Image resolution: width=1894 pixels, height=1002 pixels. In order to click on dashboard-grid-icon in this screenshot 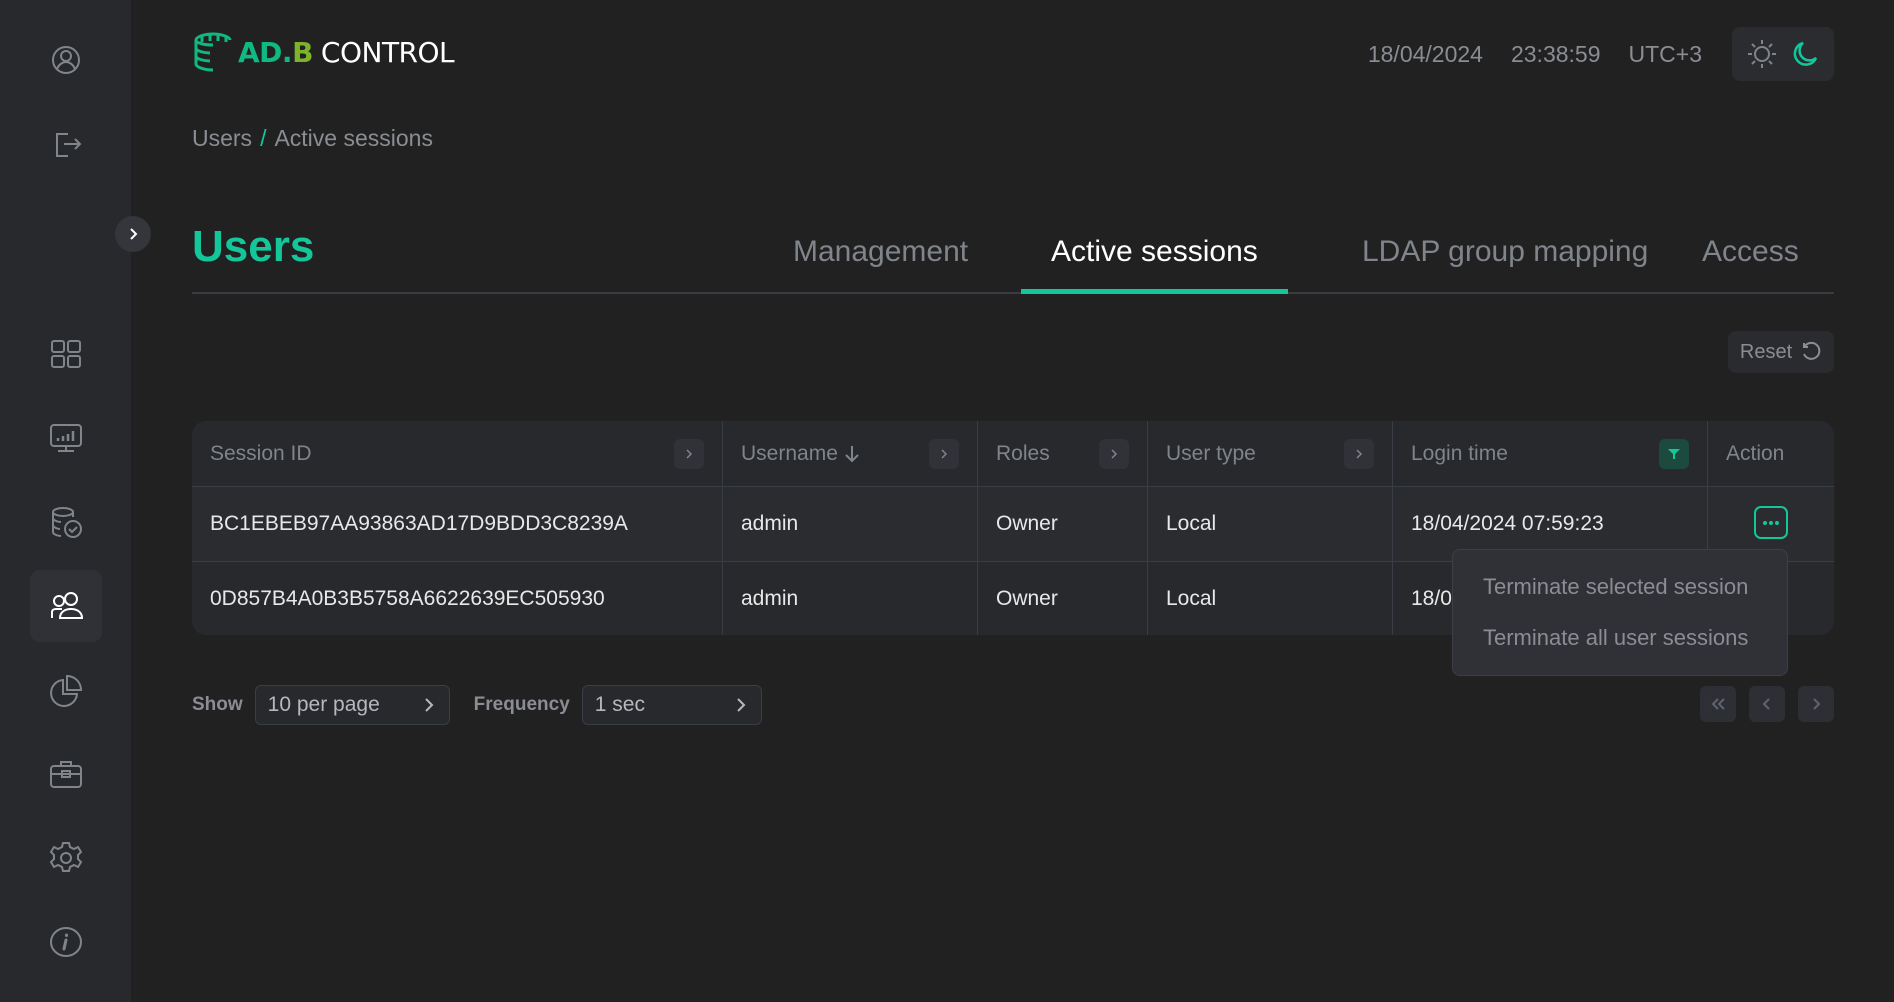, I will do `click(66, 354)`.